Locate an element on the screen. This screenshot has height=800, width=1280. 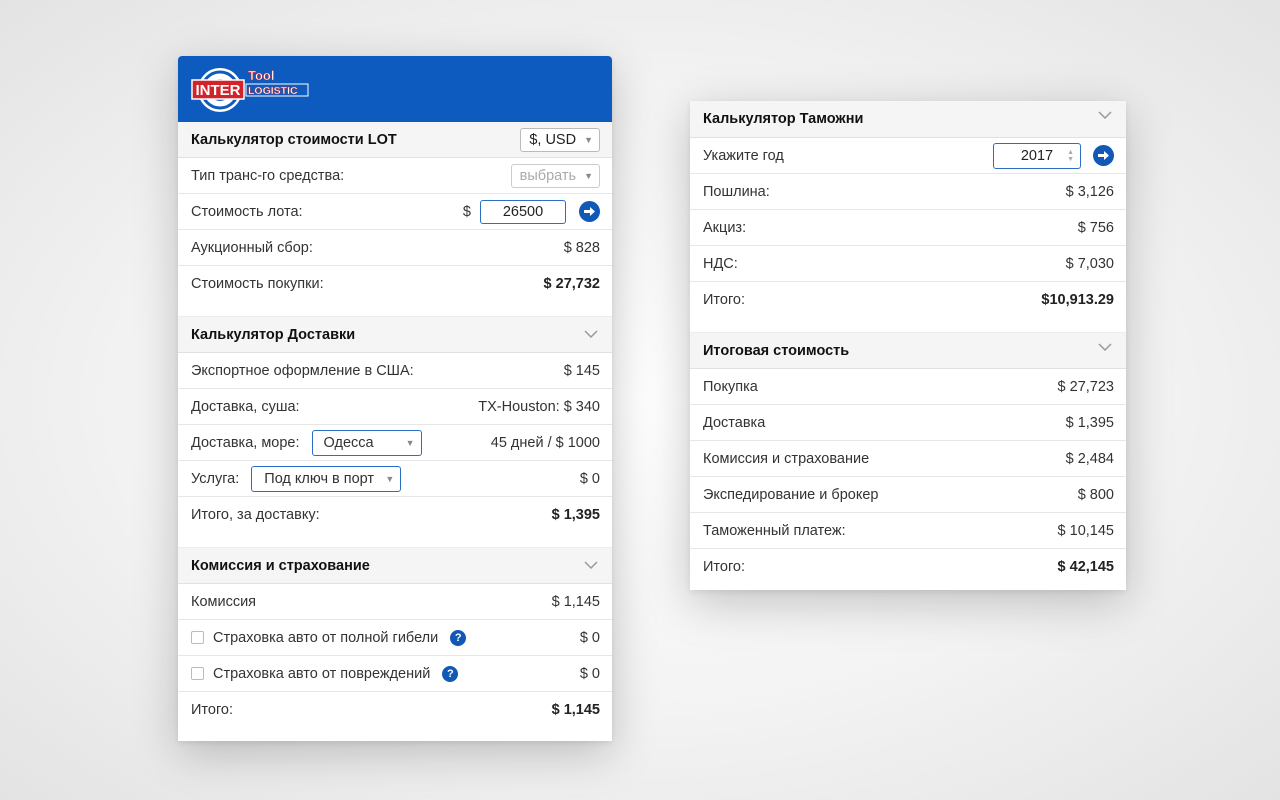
lot-price-input: 26500 is located at coordinates (523, 211).